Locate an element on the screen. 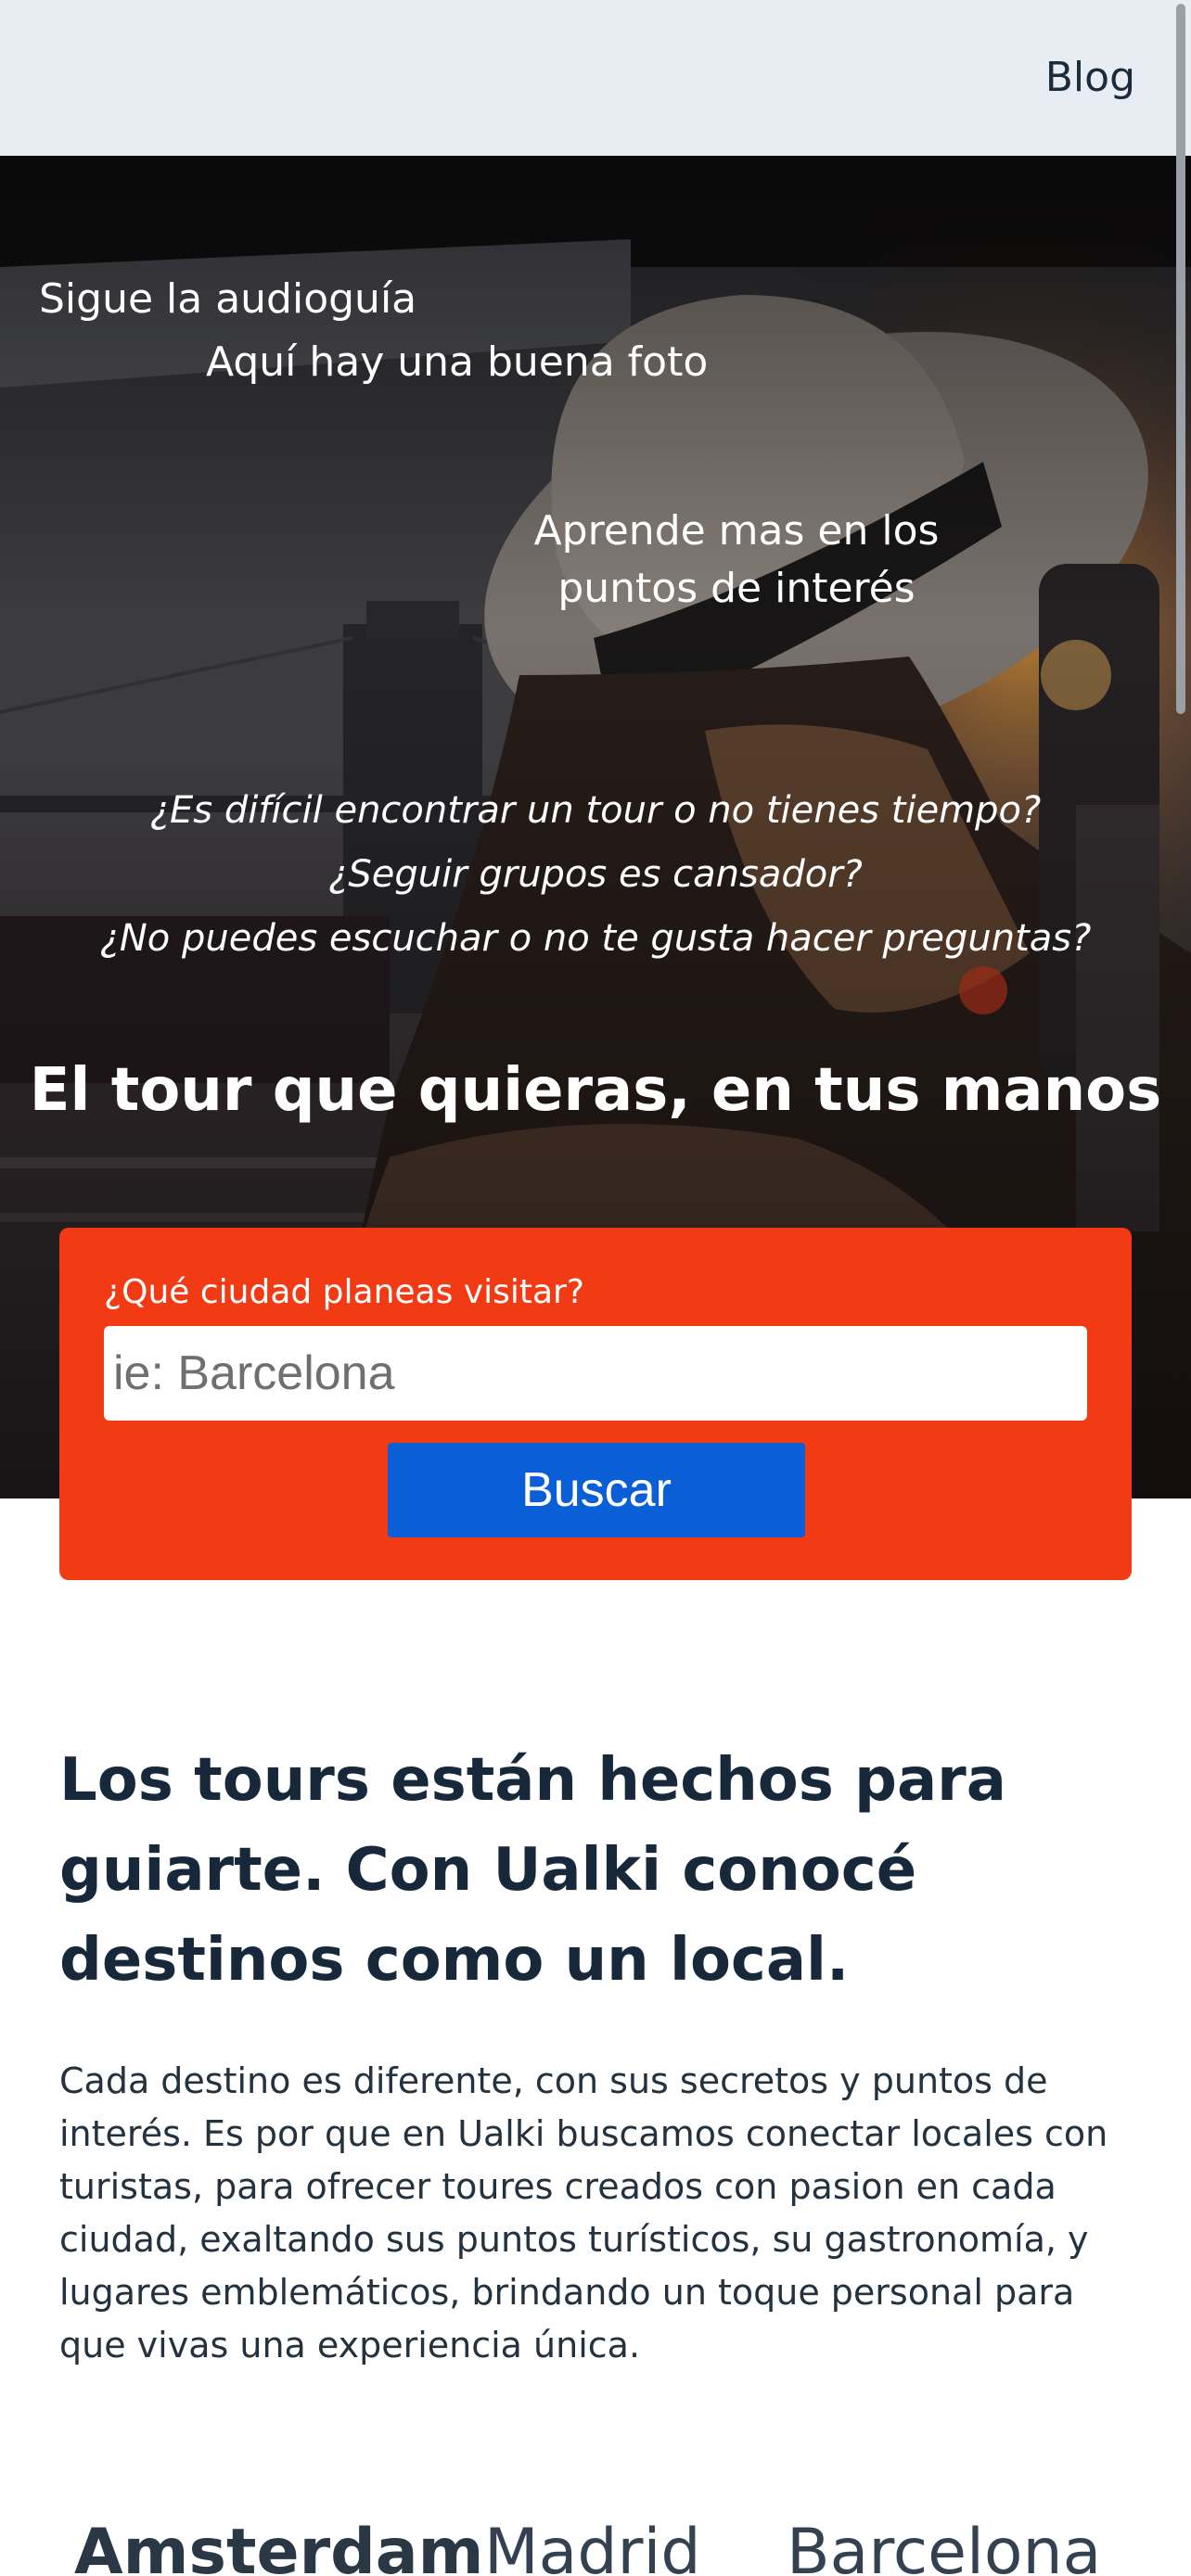 This screenshot has height=2576, width=1191. search-button: Buscar is located at coordinates (597, 1490).